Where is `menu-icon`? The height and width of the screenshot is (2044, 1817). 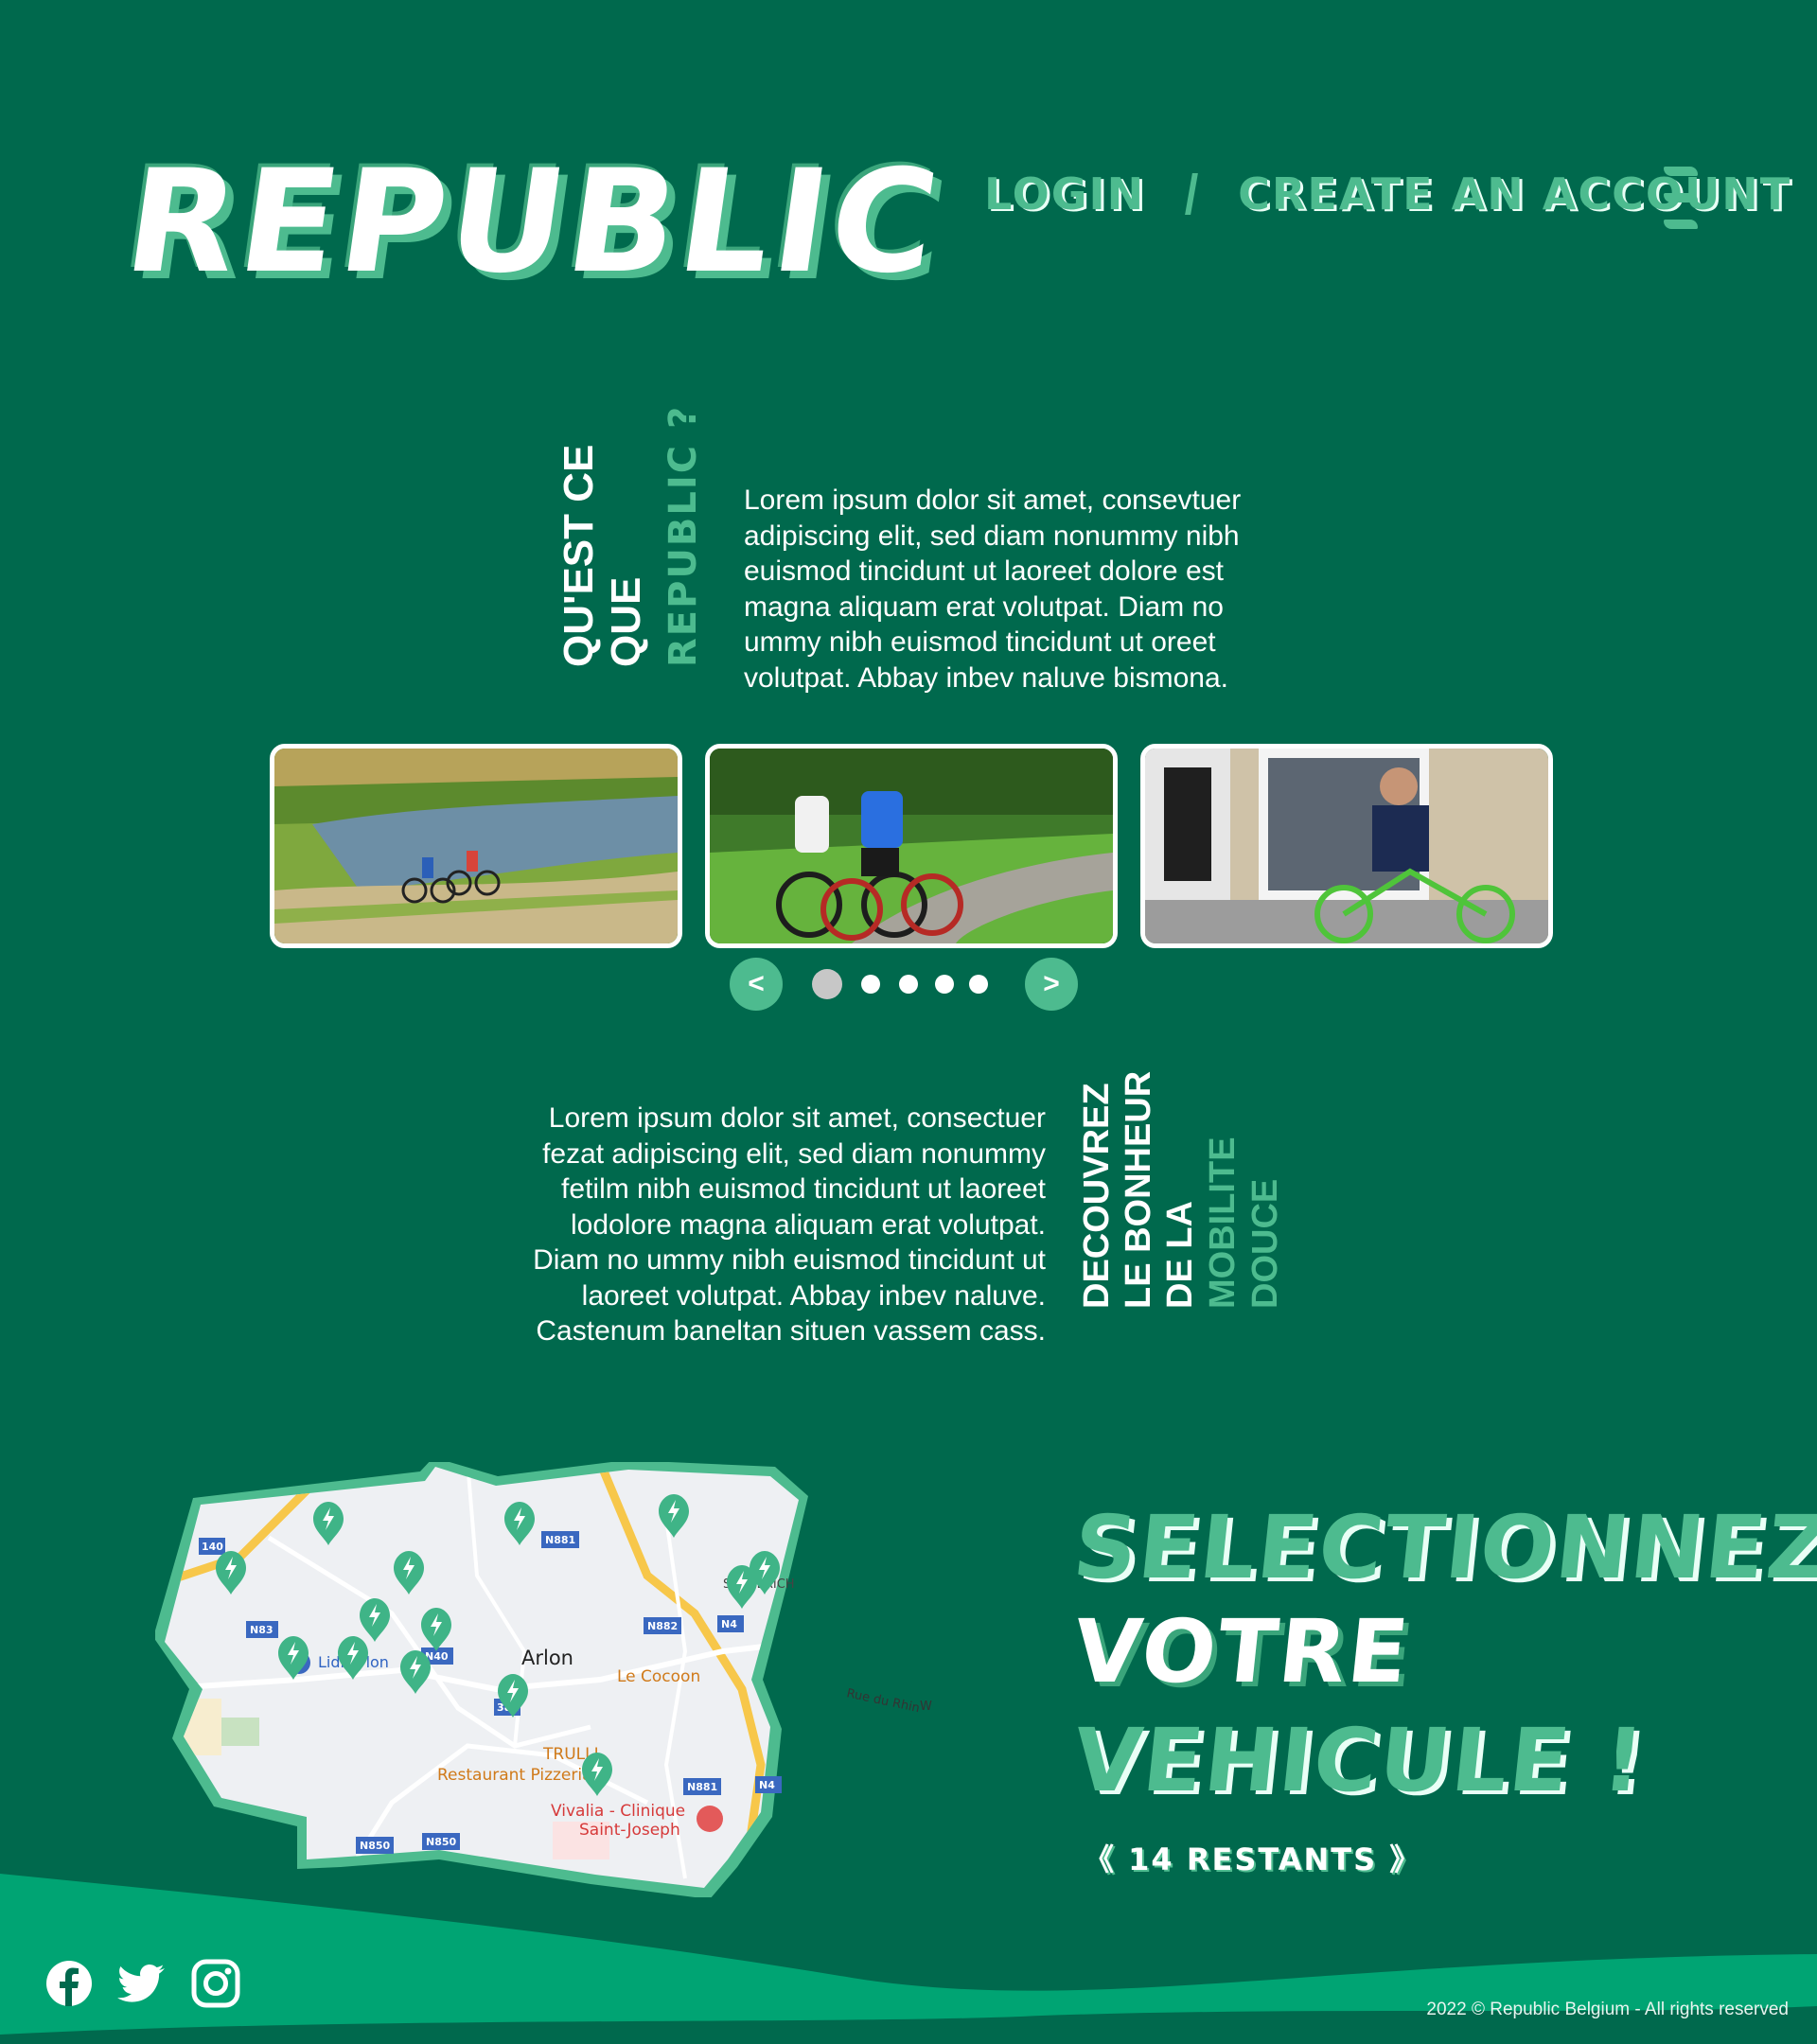
menu-icon is located at coordinates (1681, 198).